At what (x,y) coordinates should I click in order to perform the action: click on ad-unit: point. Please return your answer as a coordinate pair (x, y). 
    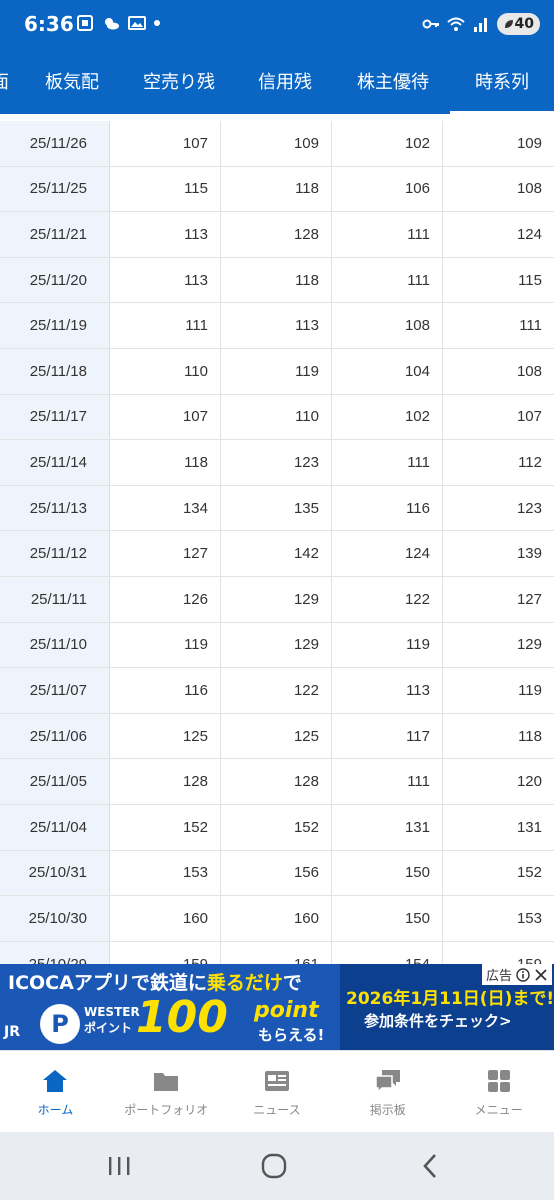
    Looking at the image, I should click on (286, 1010).